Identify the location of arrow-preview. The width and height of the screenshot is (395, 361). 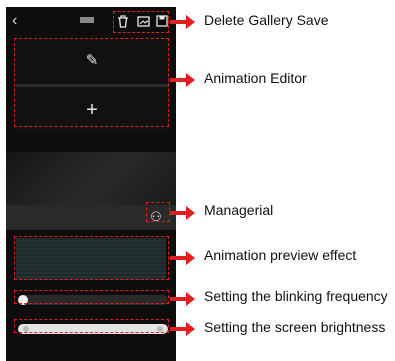
(182, 258).